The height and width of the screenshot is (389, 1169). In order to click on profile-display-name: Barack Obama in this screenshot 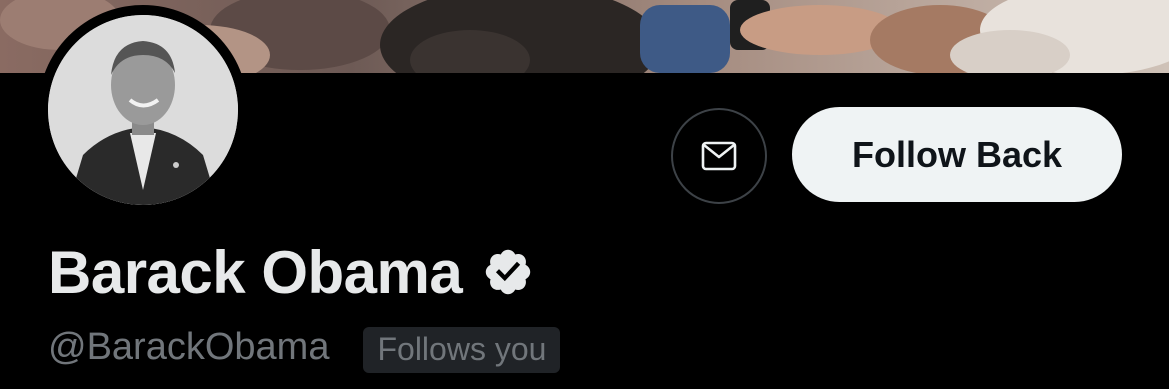, I will do `click(255, 272)`.